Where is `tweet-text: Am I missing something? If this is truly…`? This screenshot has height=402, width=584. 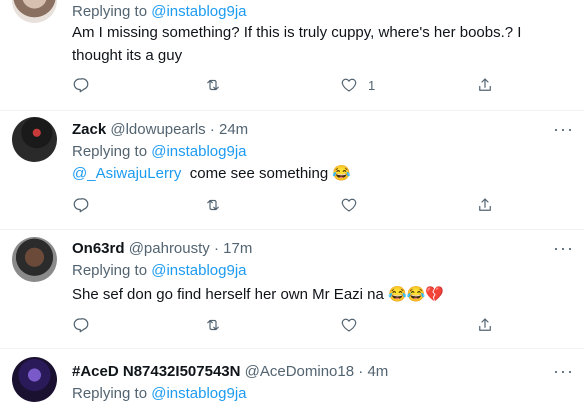 tweet-text: Am I missing something? If this is truly… is located at coordinates (297, 44).